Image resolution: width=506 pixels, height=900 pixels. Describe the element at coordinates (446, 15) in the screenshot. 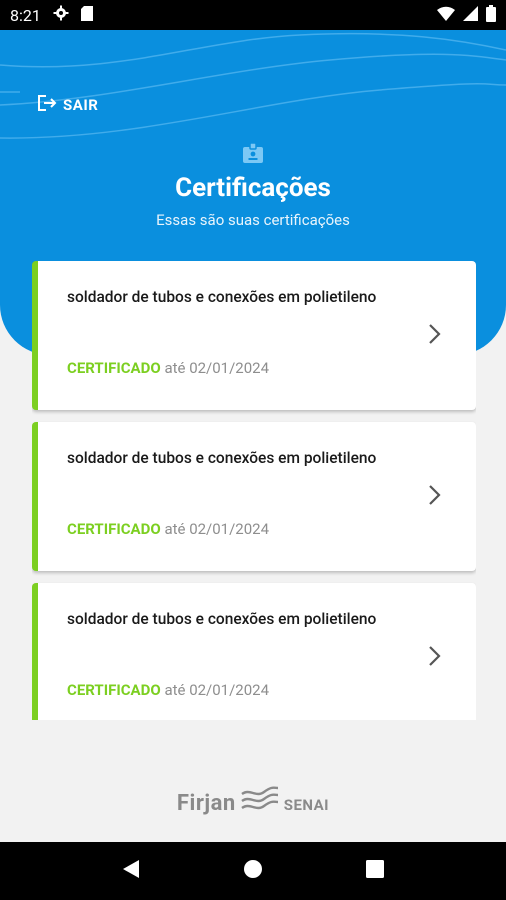

I see `wifi-icon` at that location.